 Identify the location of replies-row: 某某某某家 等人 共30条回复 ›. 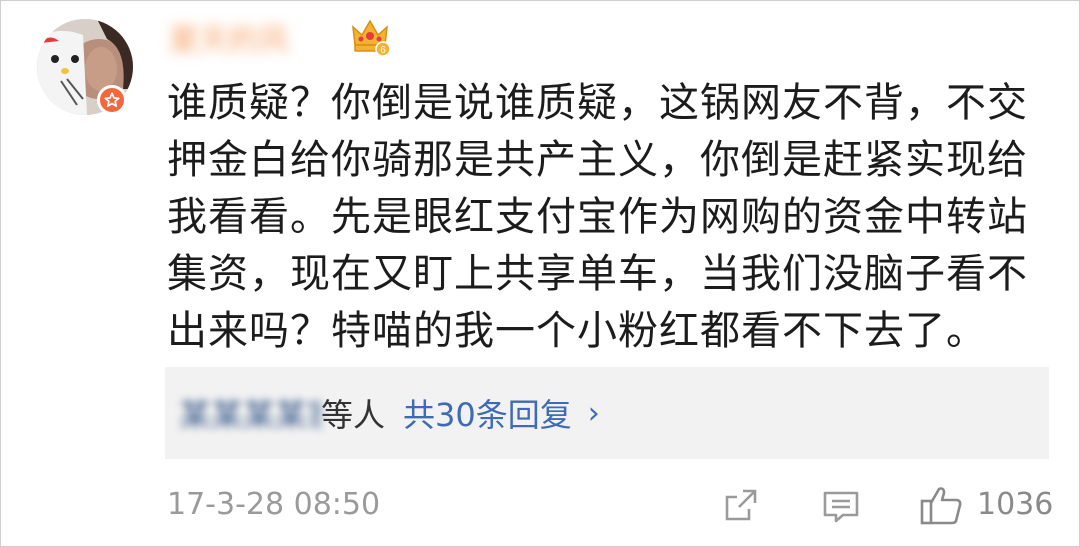
(389, 413).